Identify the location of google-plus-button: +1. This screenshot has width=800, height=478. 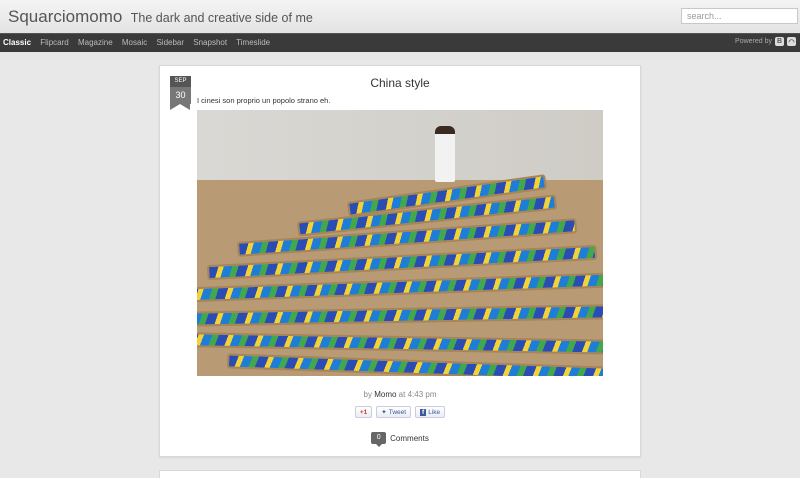
(363, 412).